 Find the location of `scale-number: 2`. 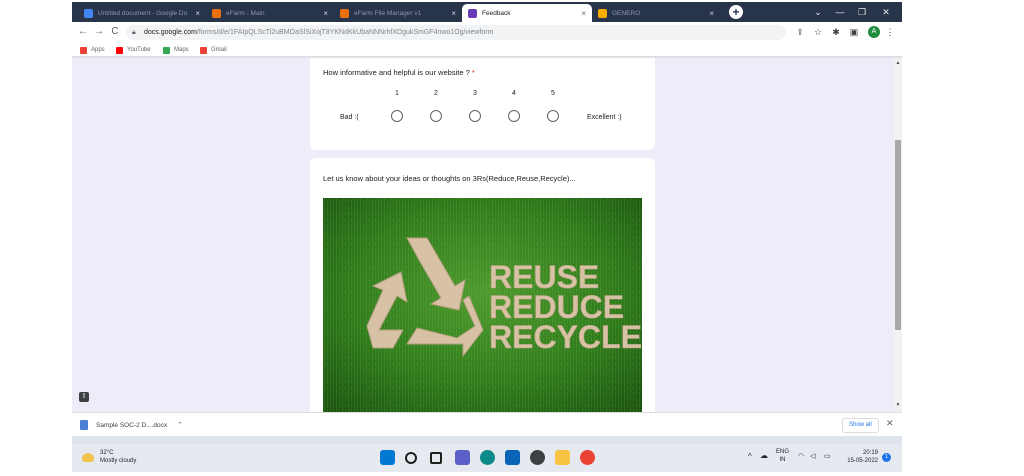

scale-number: 2 is located at coordinates (436, 93).